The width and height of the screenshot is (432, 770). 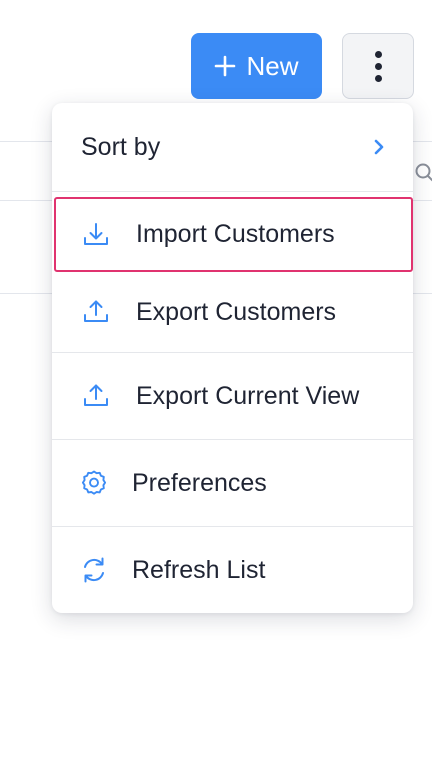 I want to click on vertical-dots-icon, so click(x=378, y=66).